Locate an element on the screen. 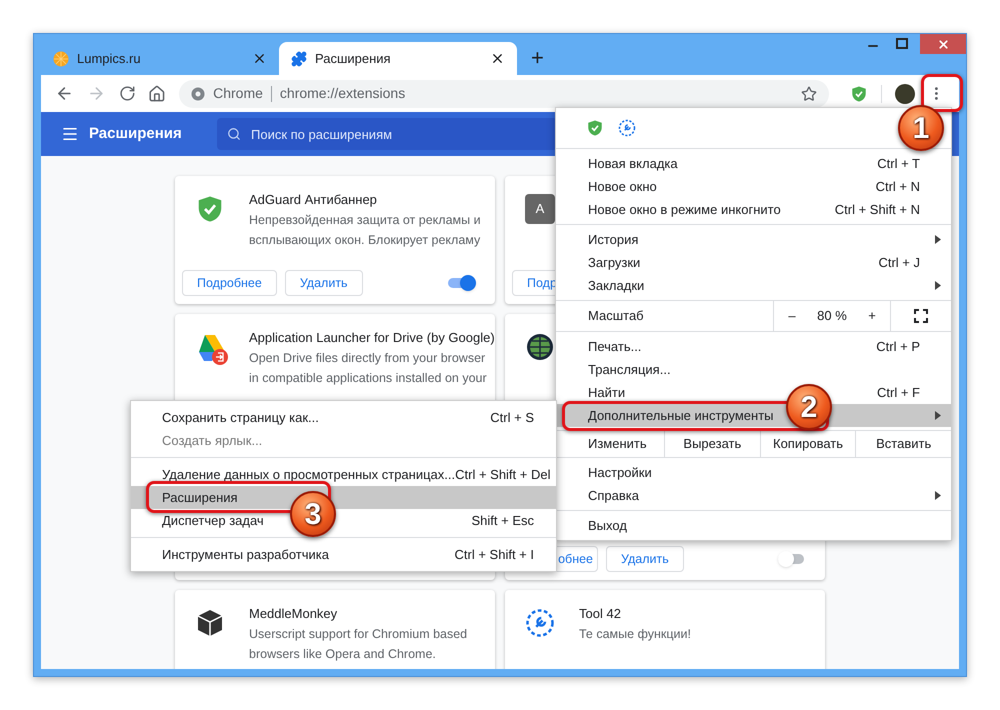 Image resolution: width=1000 pixels, height=710 pixels. shortcut-label: Ctrl + Shift + Del is located at coordinates (502, 475).